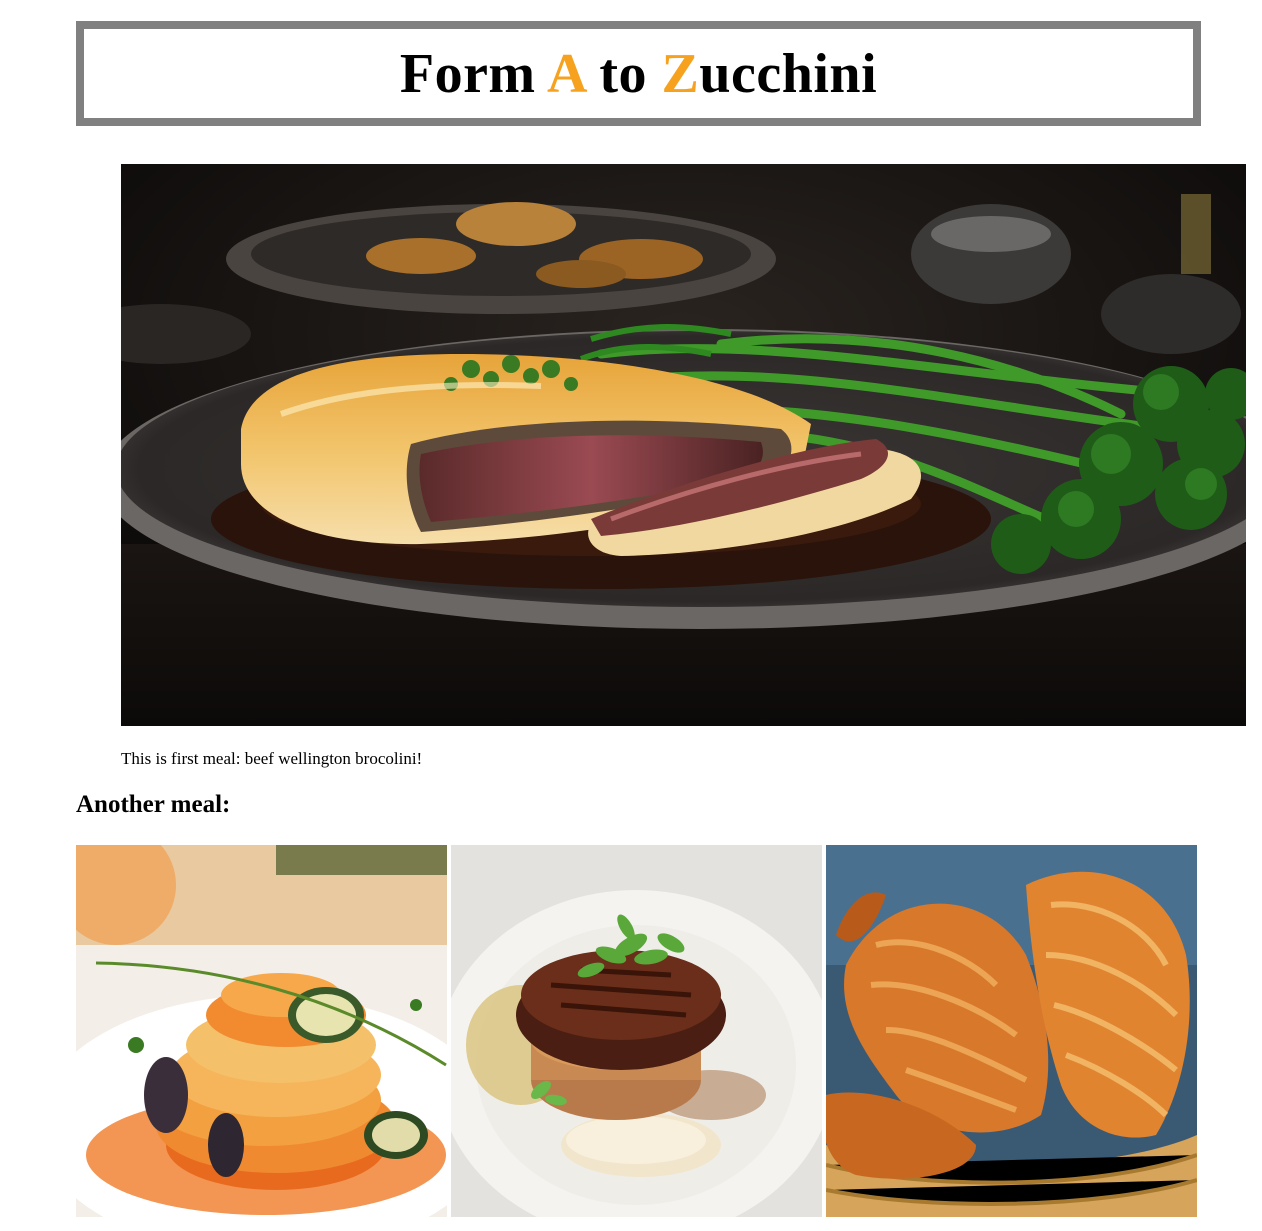 The height and width of the screenshot is (1231, 1262). Describe the element at coordinates (680, 73) in the screenshot. I see `title-accent-z: Z` at that location.